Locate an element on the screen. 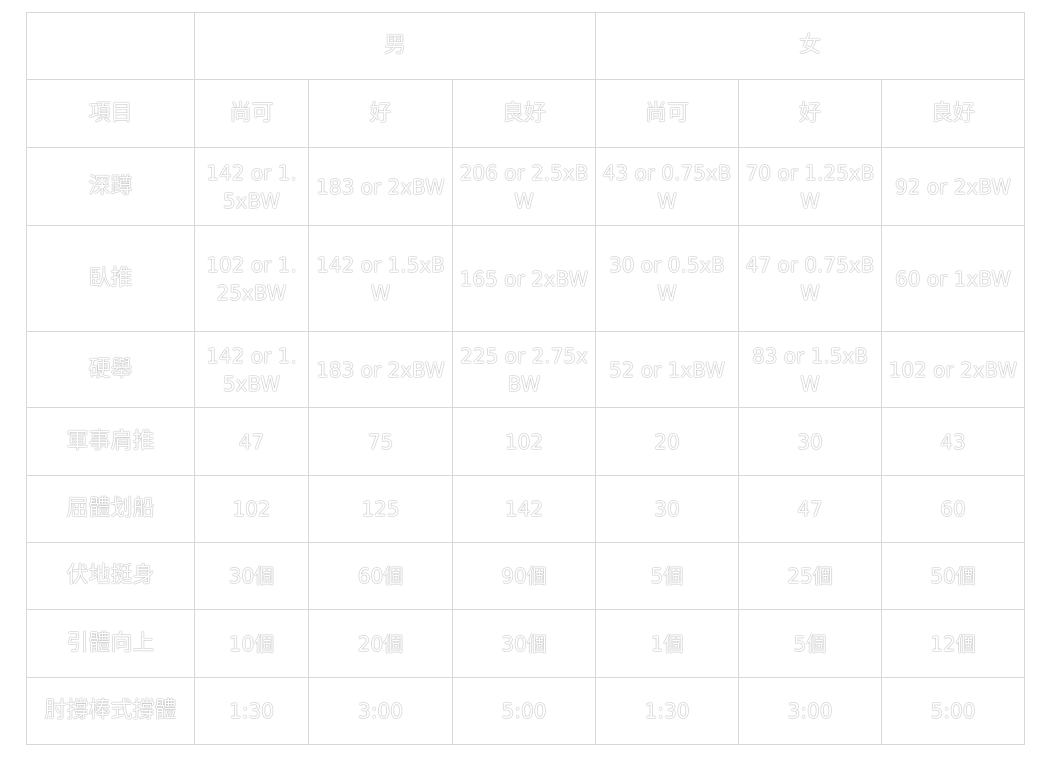 The width and height of the screenshot is (1041, 764). table-row: 引體向上 10個 20個 30個 1個 5個 12個 is located at coordinates (525, 643).